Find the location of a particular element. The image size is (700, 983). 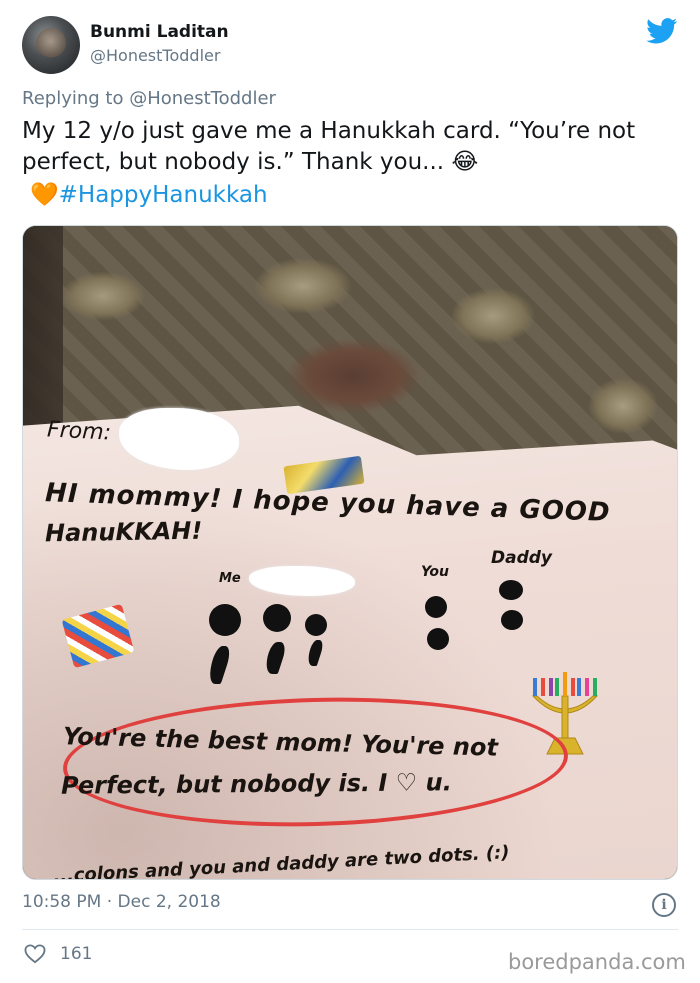

author-handle: @HonestToddler is located at coordinates (155, 55).